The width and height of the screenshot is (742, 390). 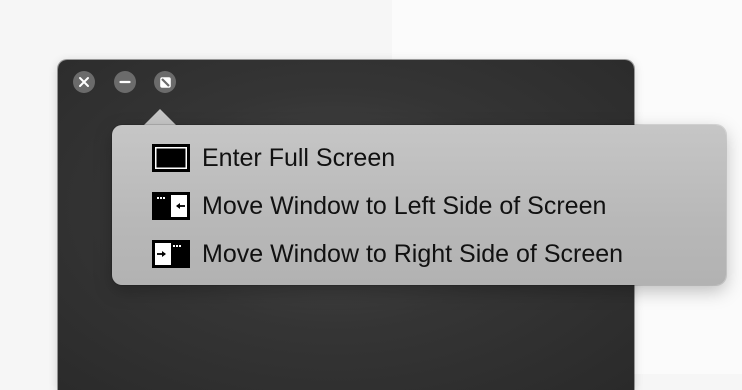 I want to click on fullscreen-icon, so click(x=165, y=82).